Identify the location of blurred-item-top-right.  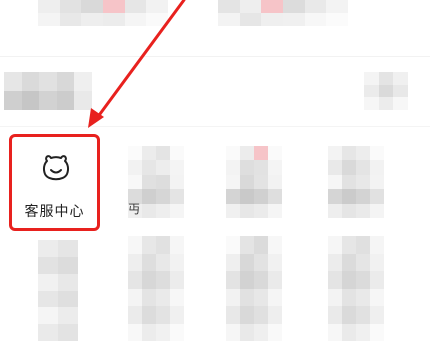
(283, 13).